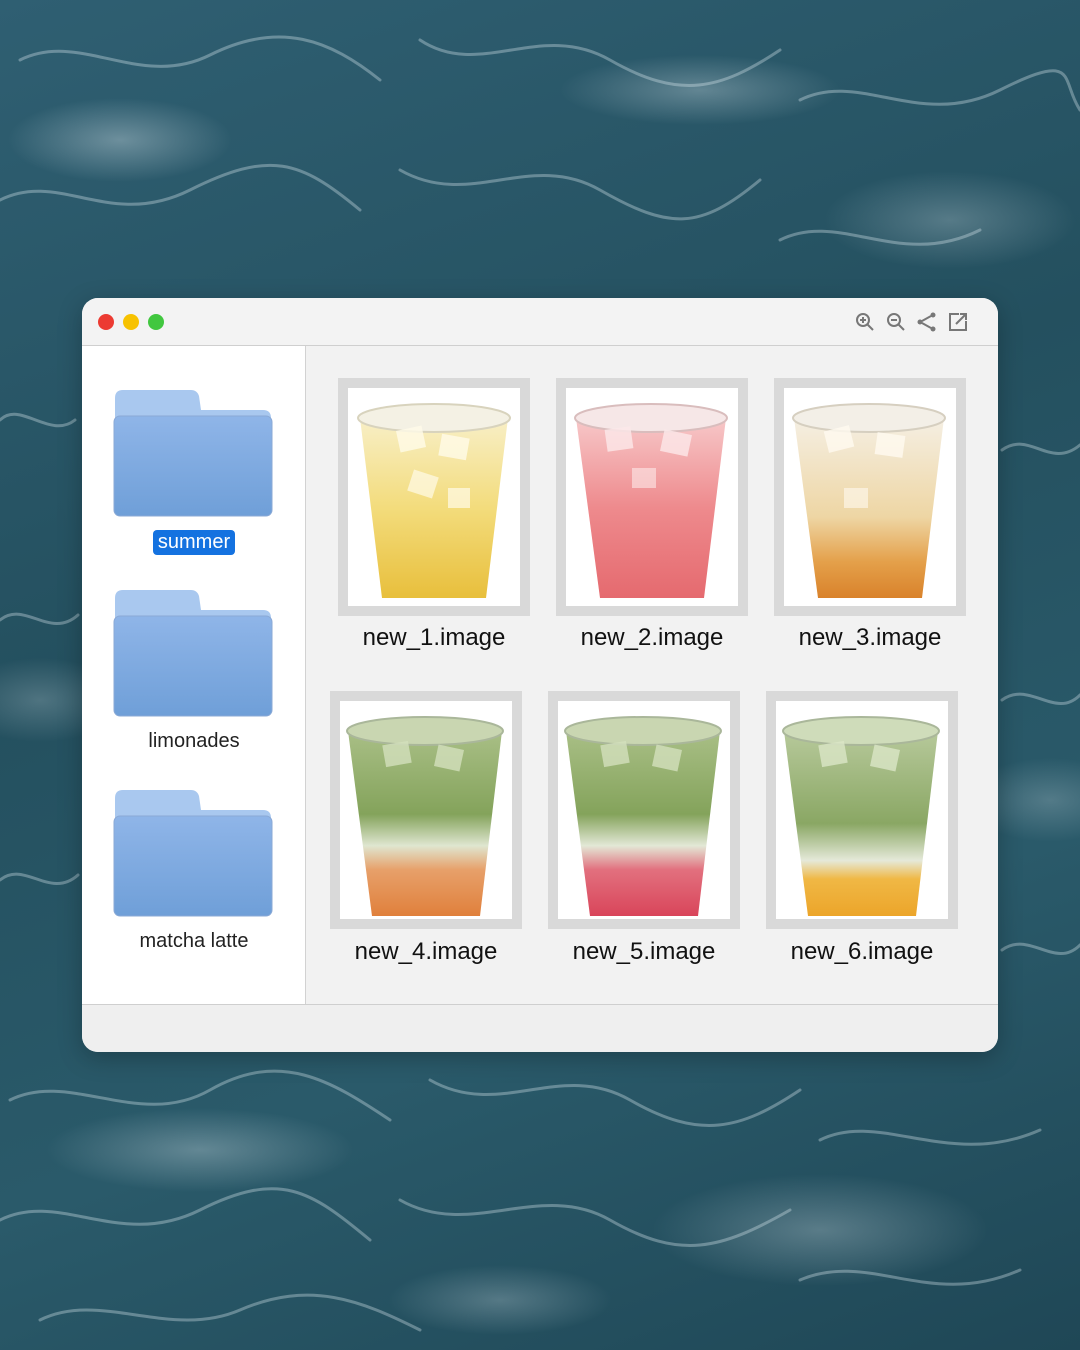 The width and height of the screenshot is (1080, 1350). I want to click on file-label-2: new_2.image, so click(652, 638).